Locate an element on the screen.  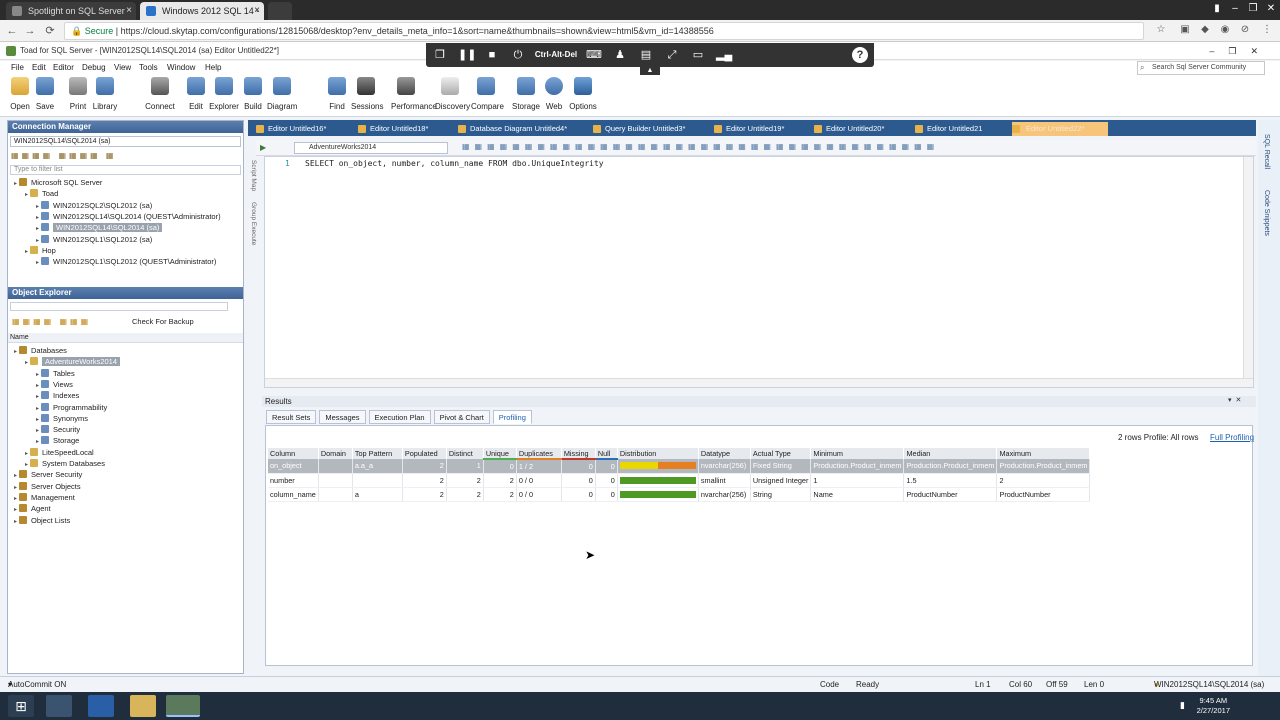
windows-start-icon: ⊞ is located at coordinates (21, 706).